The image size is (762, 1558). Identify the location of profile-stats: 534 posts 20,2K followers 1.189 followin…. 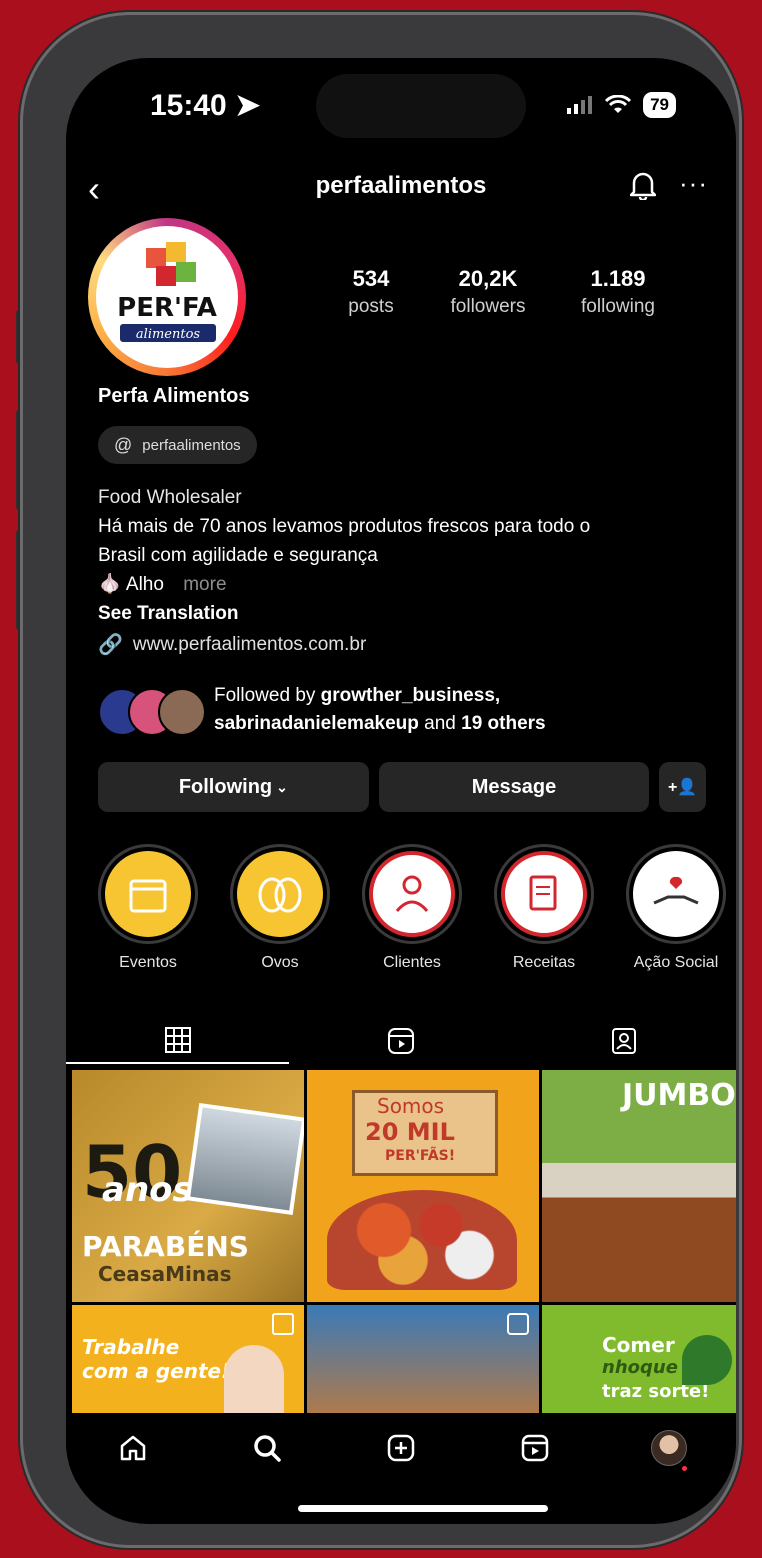
(501, 292).